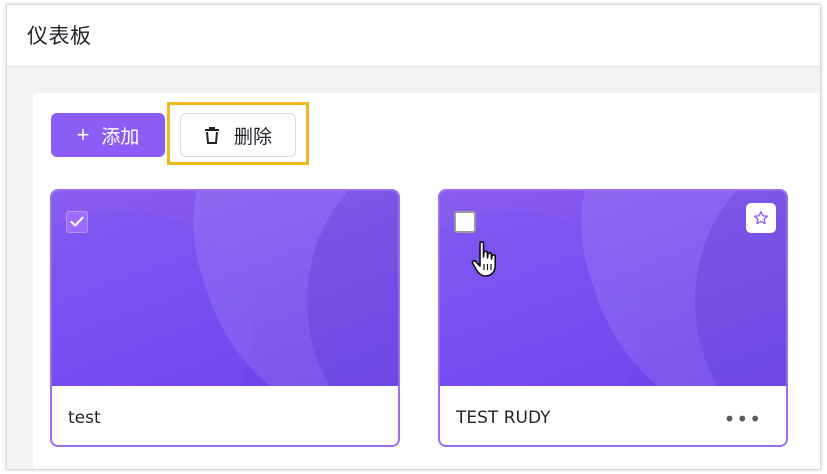  I want to click on favorite-button, so click(761, 218).